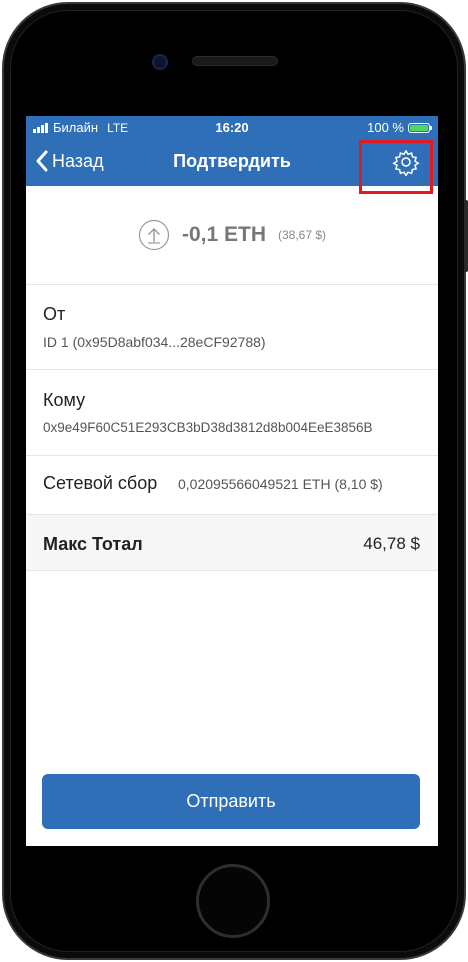 Image resolution: width=468 pixels, height=962 pixels. I want to click on amount-fiat: (38,67 $), so click(302, 235).